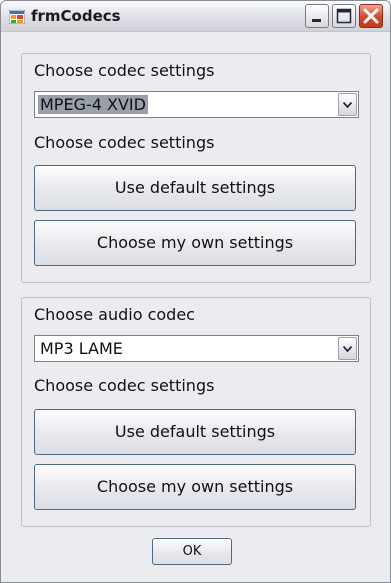  Describe the element at coordinates (124, 142) in the screenshot. I see `video-settings-label: Choose codec settings` at that location.